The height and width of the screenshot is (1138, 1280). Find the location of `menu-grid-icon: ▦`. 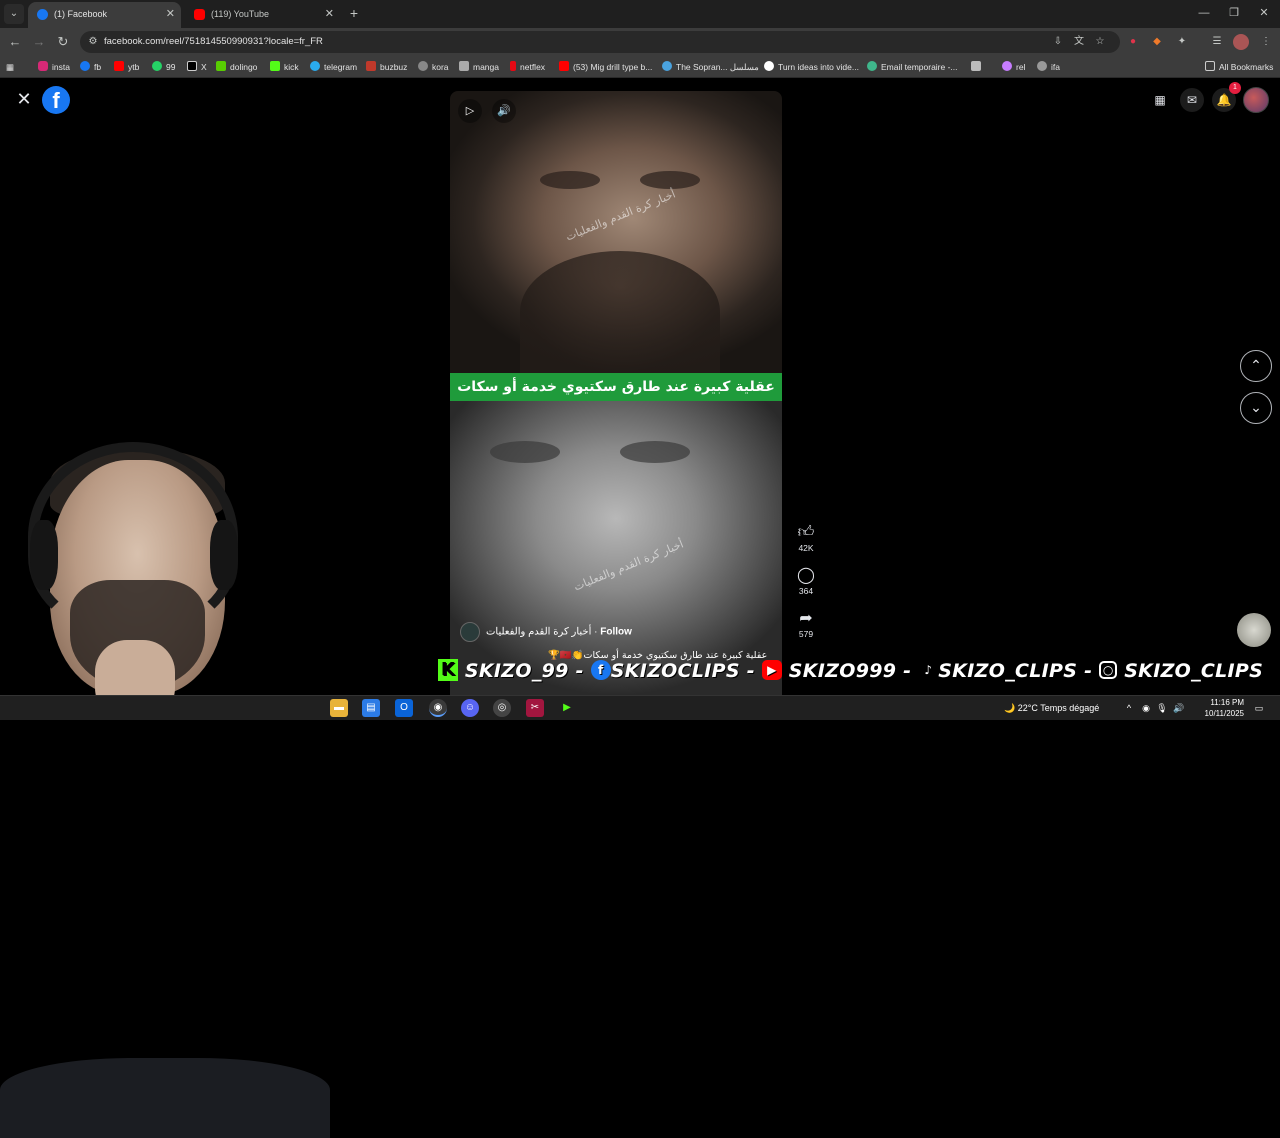

menu-grid-icon: ▦ is located at coordinates (1160, 100).